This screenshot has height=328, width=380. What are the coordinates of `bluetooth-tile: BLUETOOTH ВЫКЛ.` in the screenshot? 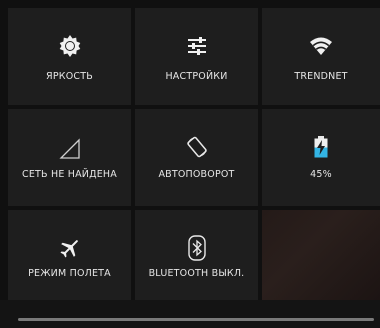 It's located at (196, 255).